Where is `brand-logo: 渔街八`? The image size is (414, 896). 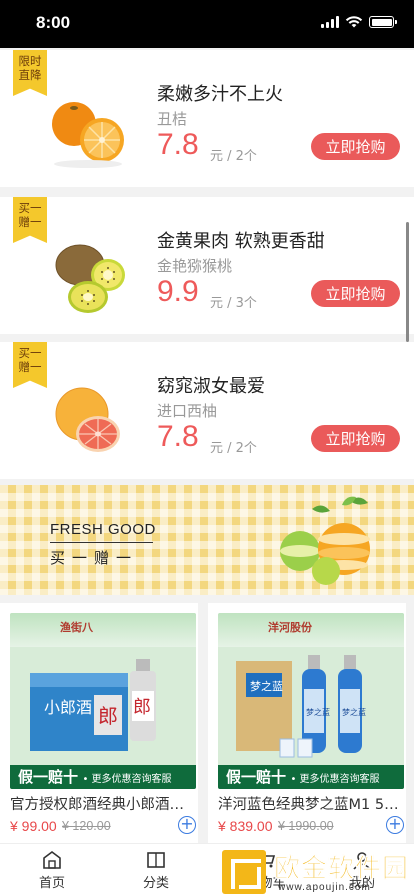
brand-logo: 渔街八 is located at coordinates (76, 627).